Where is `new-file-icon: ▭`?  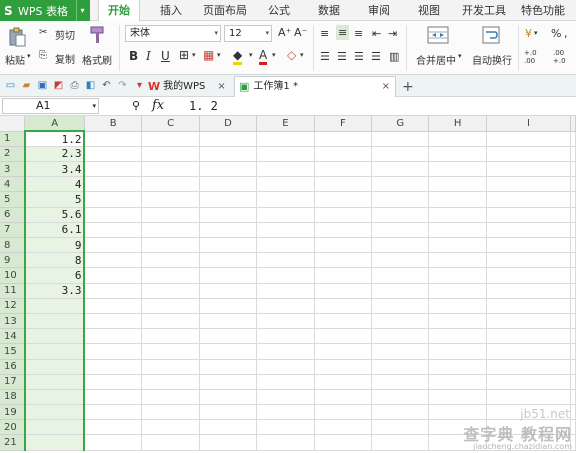
new-file-icon: ▭ is located at coordinates (10, 85).